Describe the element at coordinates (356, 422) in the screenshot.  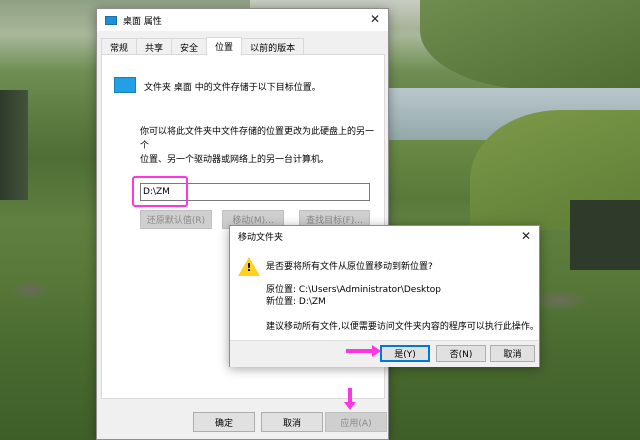
I see `apply-button: 应用(A)` at that location.